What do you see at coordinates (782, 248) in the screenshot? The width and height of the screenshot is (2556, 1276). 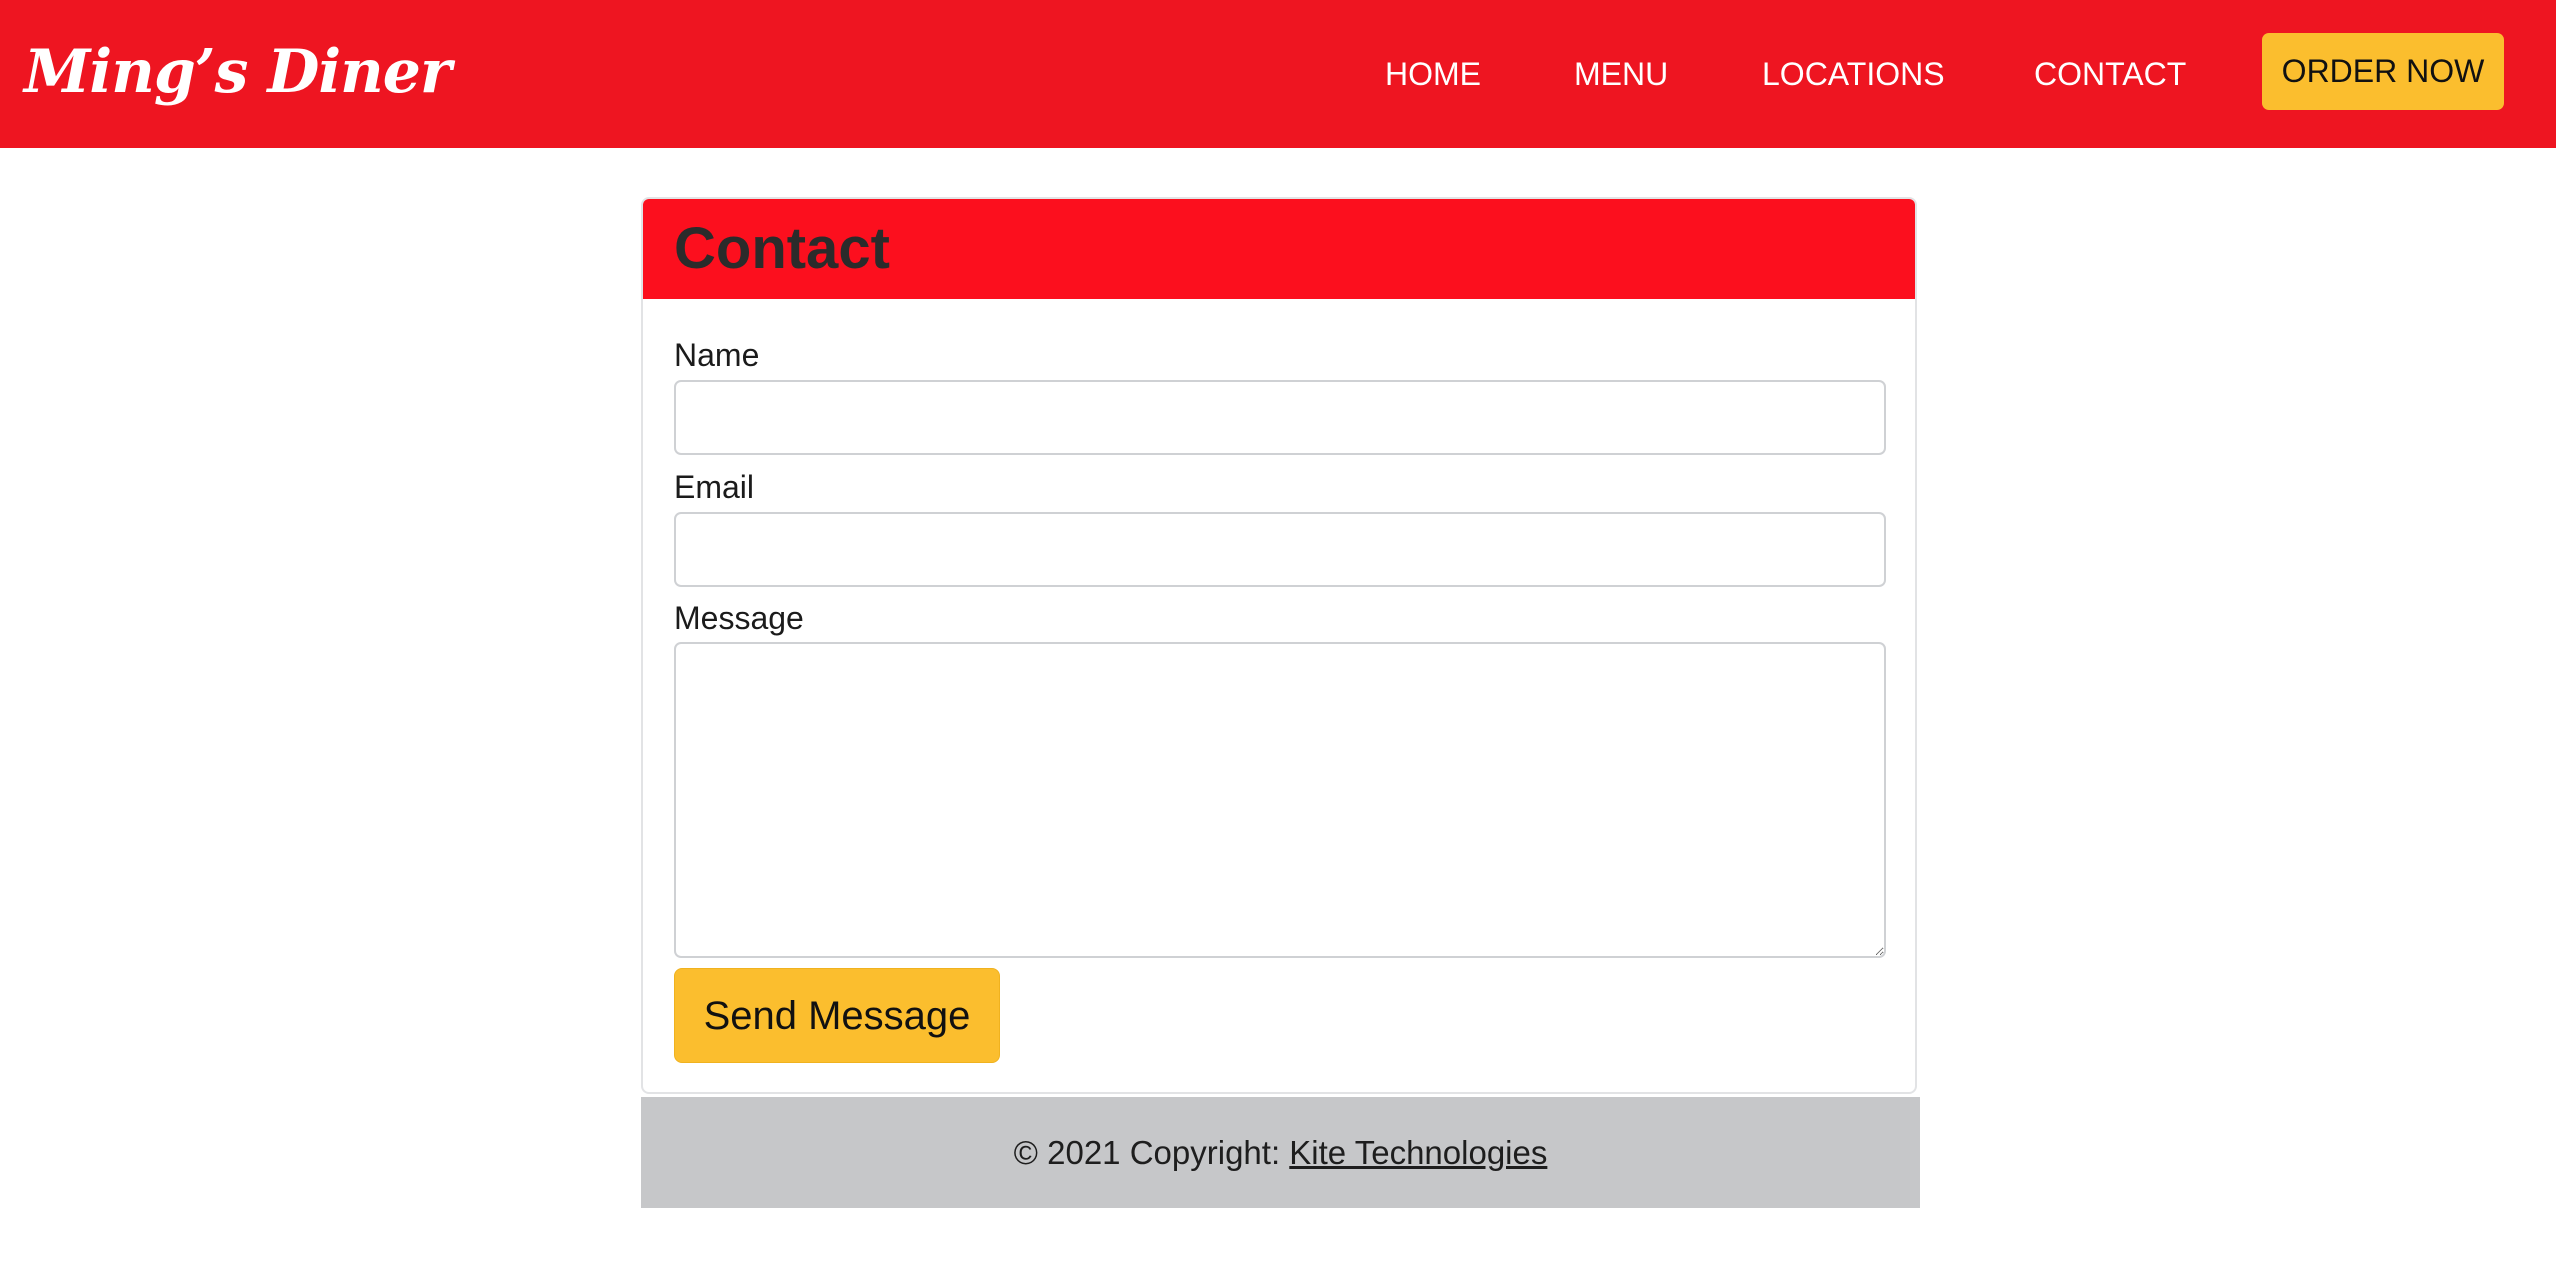 I see `page-title: Contact` at bounding box center [782, 248].